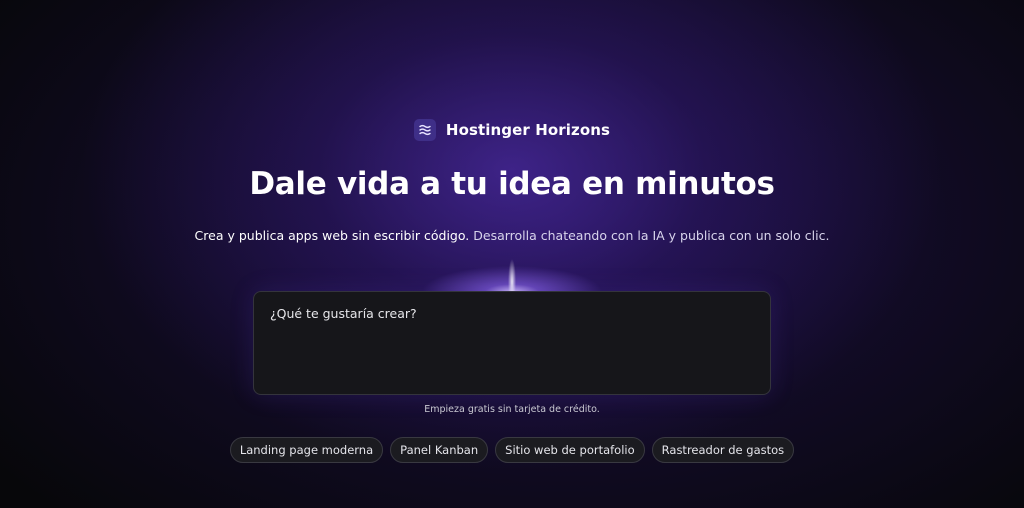 The image size is (1024, 508). What do you see at coordinates (512, 409) in the screenshot?
I see `free-start-note: Empieza gratis sin tarjeta de crédito.` at bounding box center [512, 409].